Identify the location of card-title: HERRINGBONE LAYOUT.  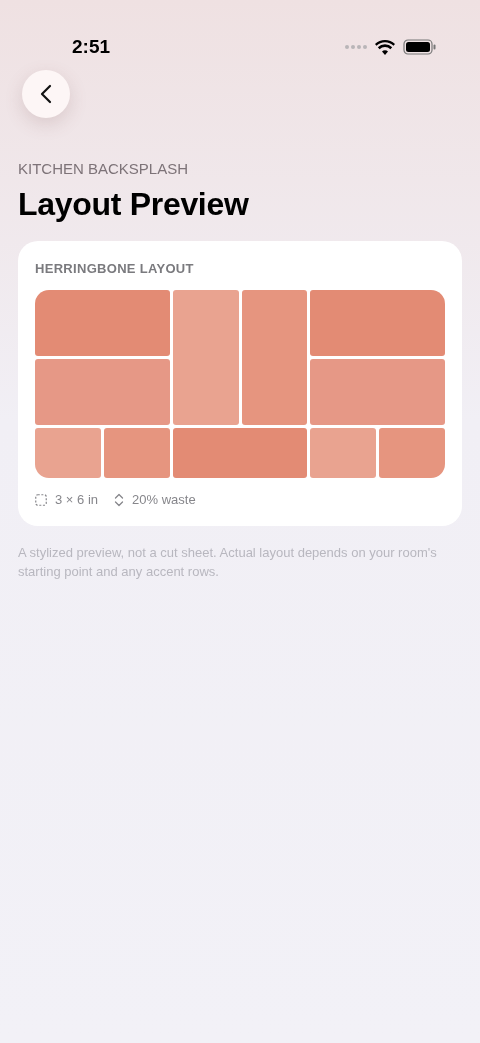
(115, 268).